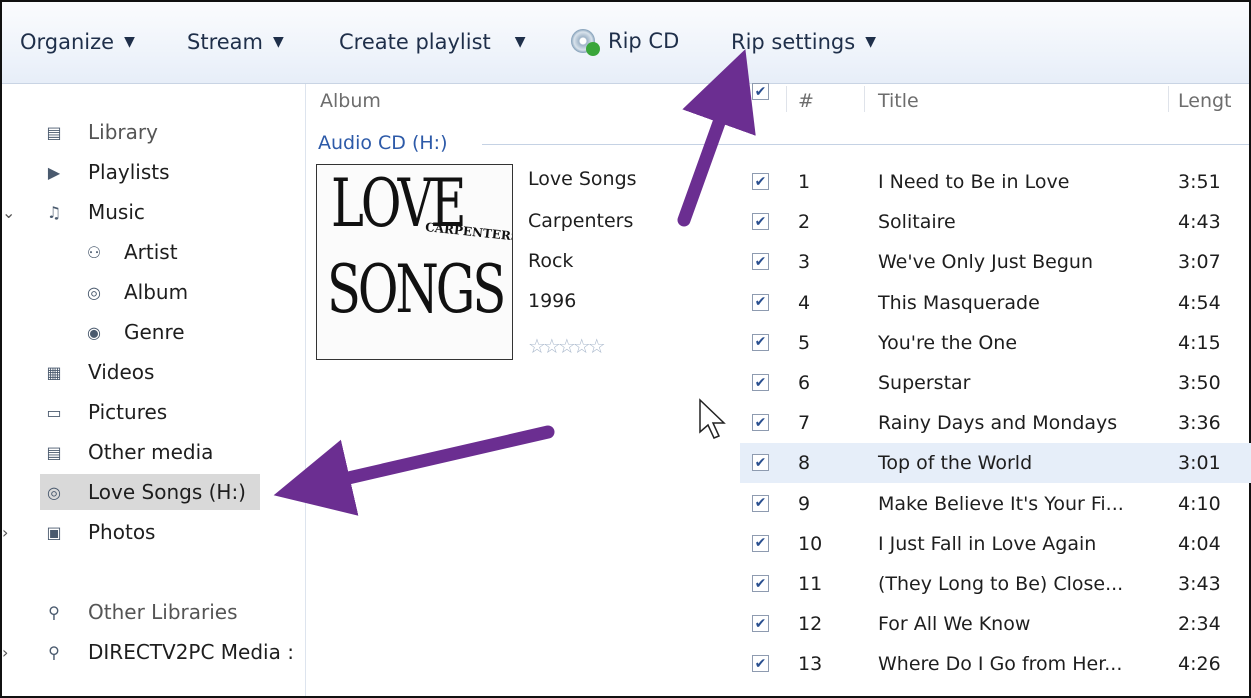 The width and height of the screenshot is (1251, 698). I want to click on track-row: ✔ 1 I Need to Be in Love 3:51, so click(995, 182).